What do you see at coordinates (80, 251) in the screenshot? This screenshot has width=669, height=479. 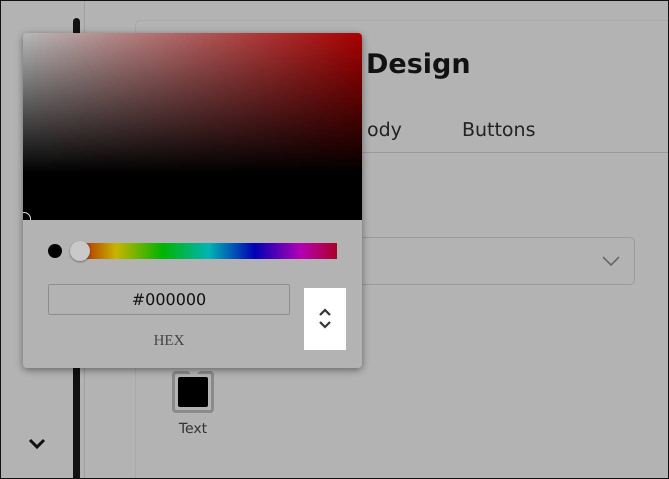 I see `slider-thumb` at bounding box center [80, 251].